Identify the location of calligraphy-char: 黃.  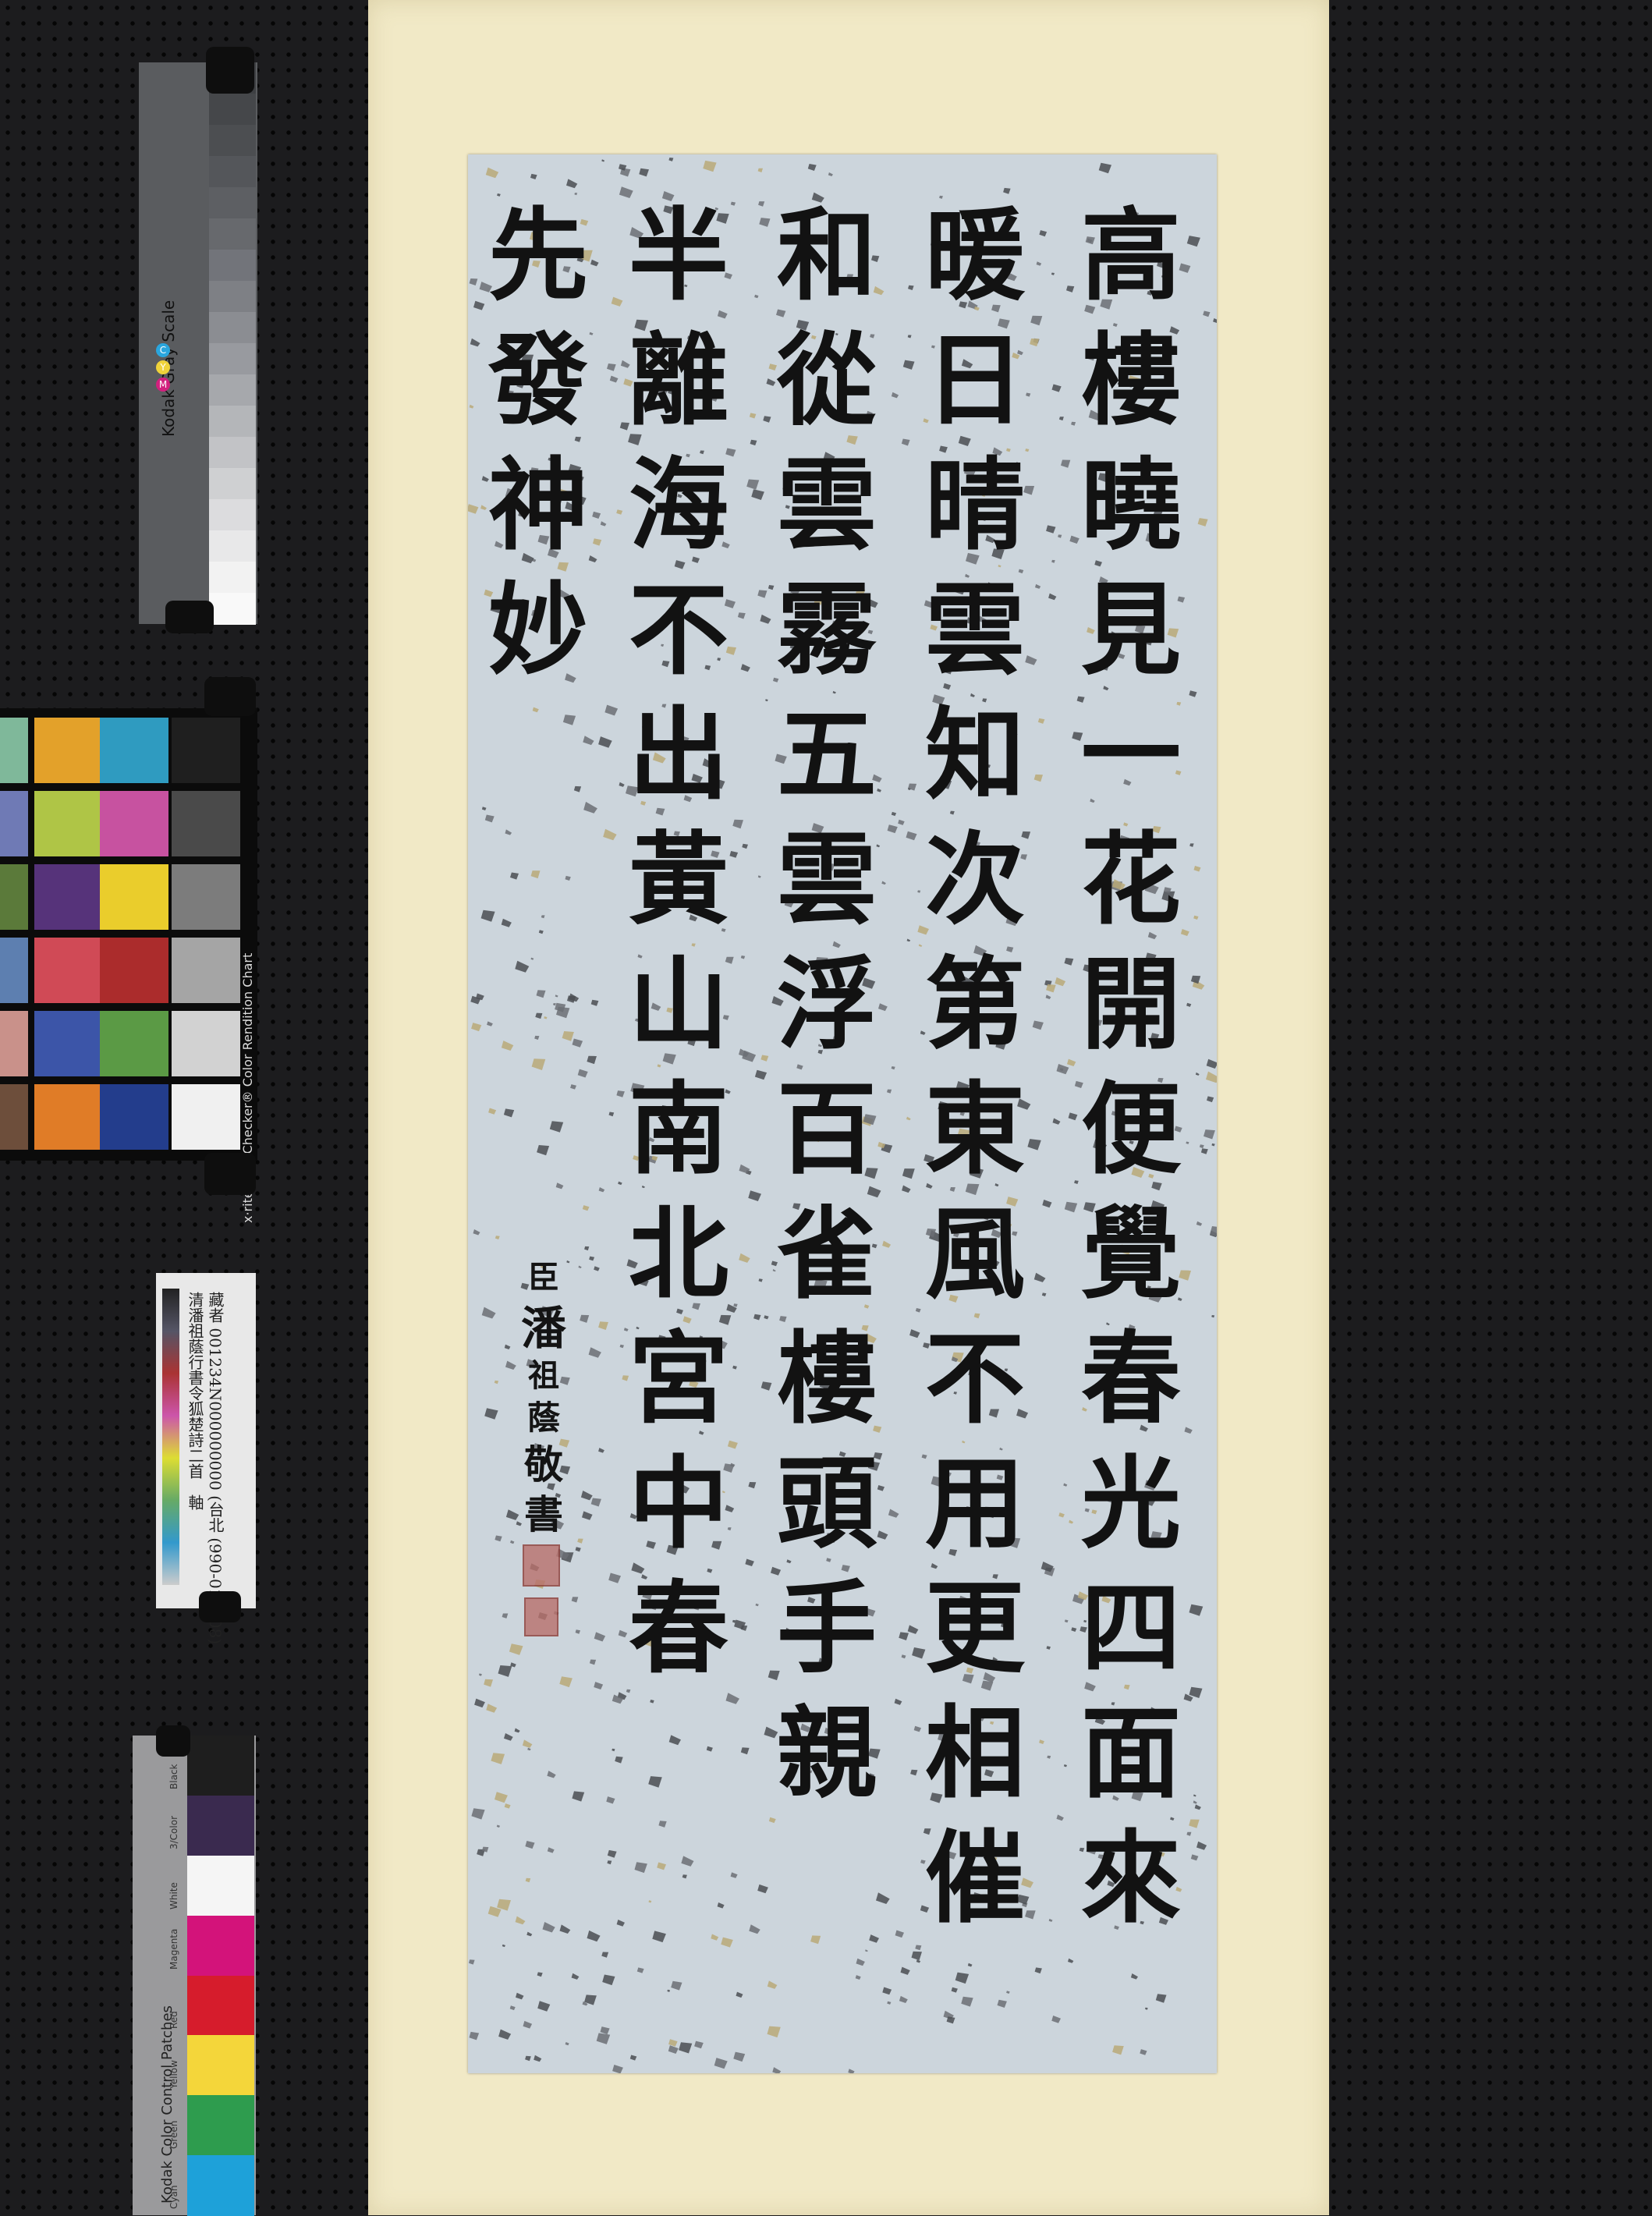
(678, 879).